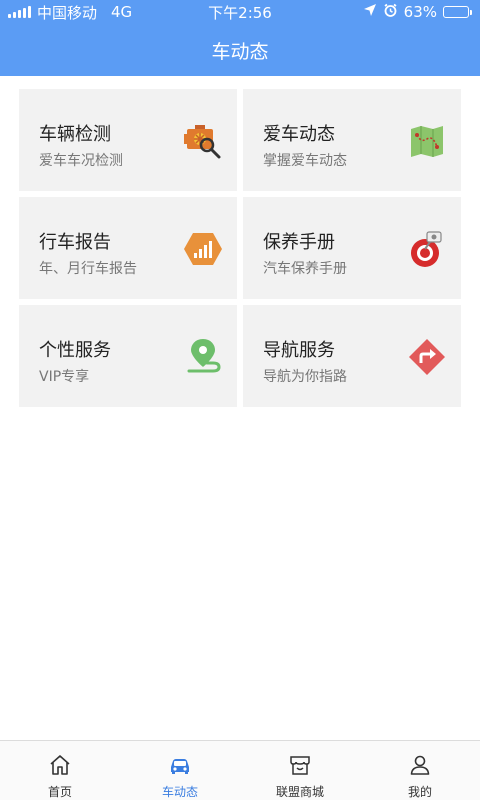  I want to click on signal-icon, so click(19, 12).